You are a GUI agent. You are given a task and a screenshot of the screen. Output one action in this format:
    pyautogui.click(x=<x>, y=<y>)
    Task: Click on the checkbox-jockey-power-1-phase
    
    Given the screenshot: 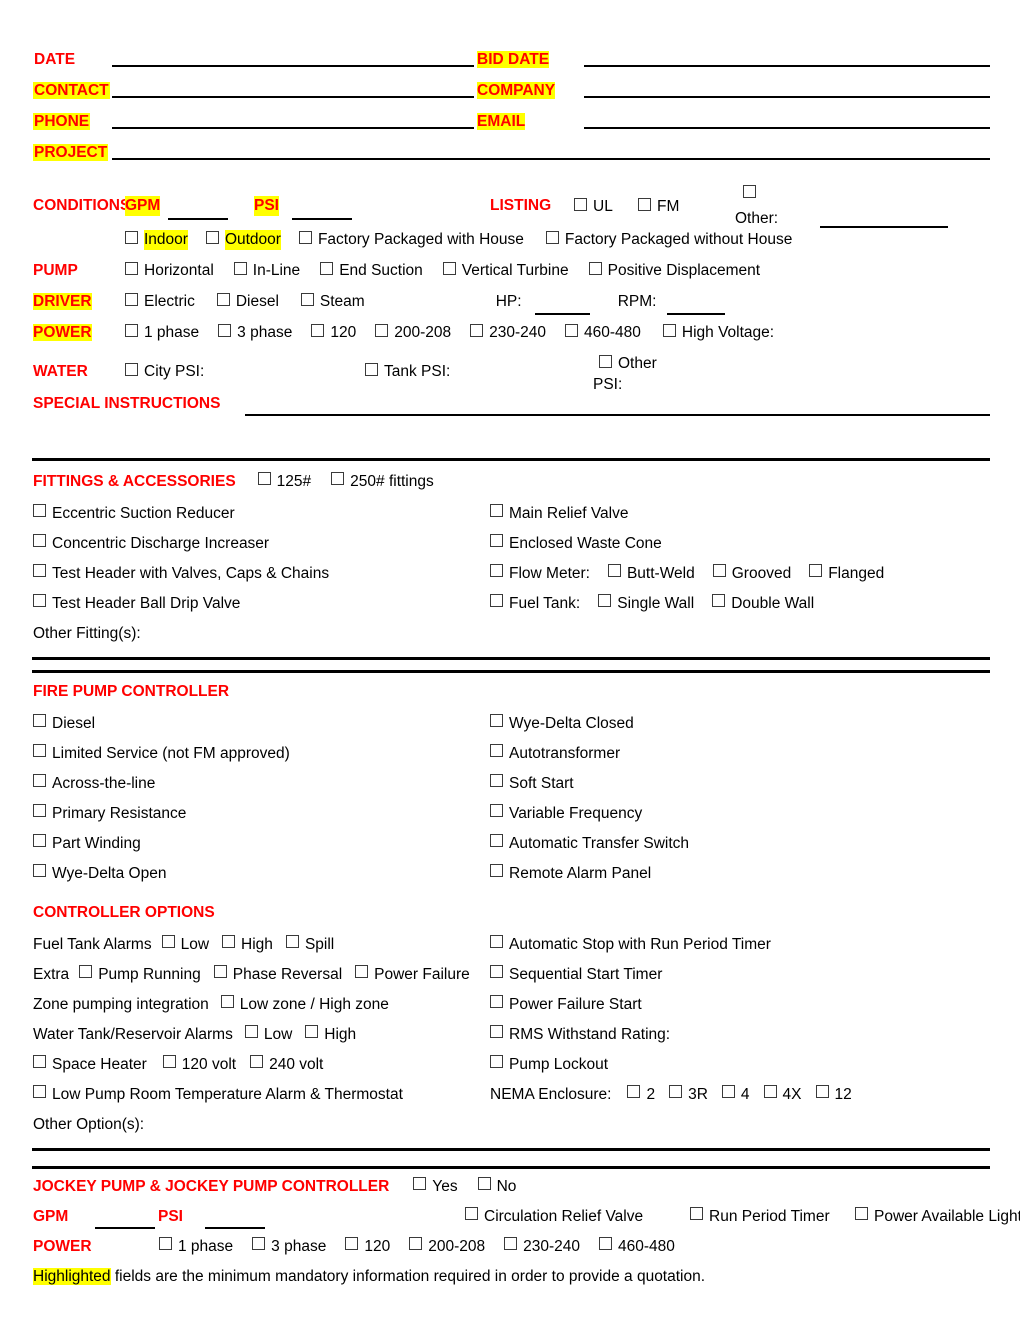 What is the action you would take?
    pyautogui.click(x=165, y=1243)
    